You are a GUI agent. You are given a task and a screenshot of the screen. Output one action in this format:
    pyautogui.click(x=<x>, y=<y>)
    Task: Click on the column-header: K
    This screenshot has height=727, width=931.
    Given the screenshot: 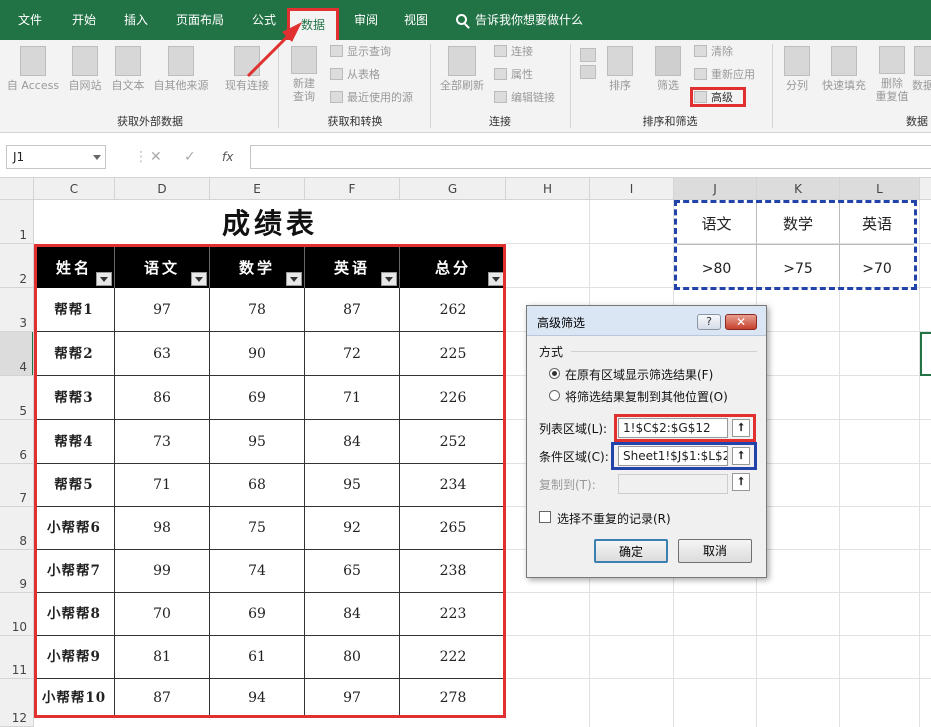 What is the action you would take?
    pyautogui.click(x=798, y=189)
    